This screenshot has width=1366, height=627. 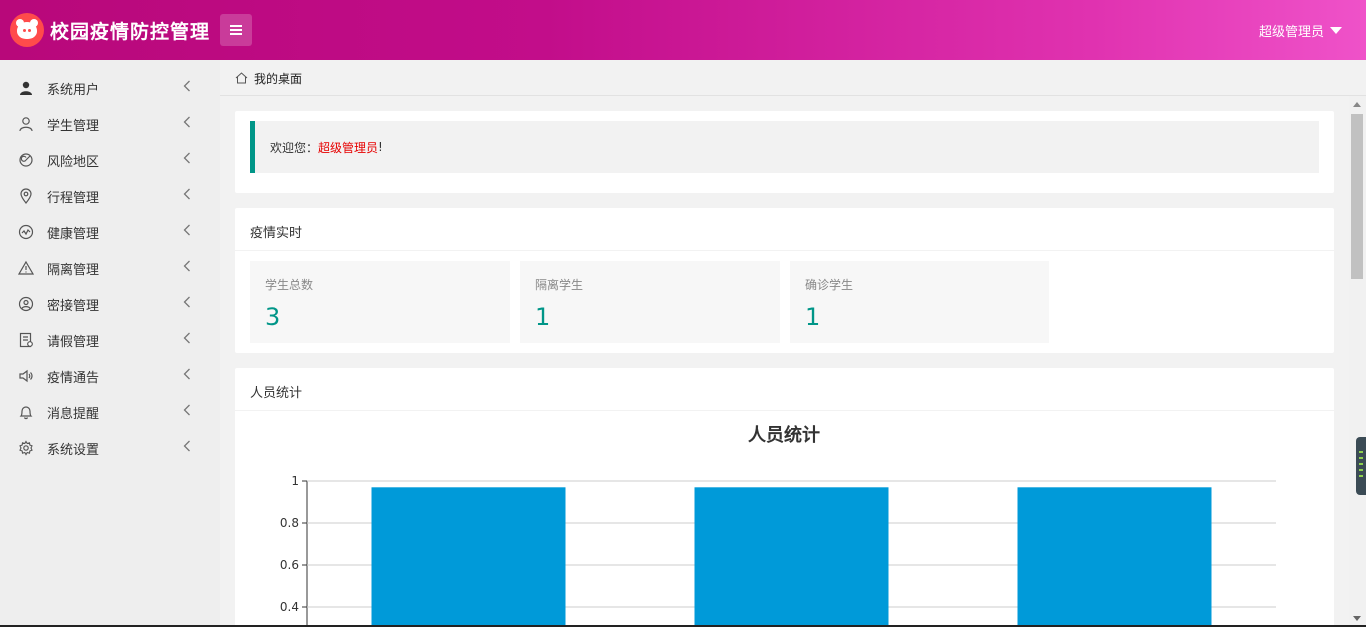 What do you see at coordinates (295, 481) in the screenshot?
I see `y-tick-label: 1` at bounding box center [295, 481].